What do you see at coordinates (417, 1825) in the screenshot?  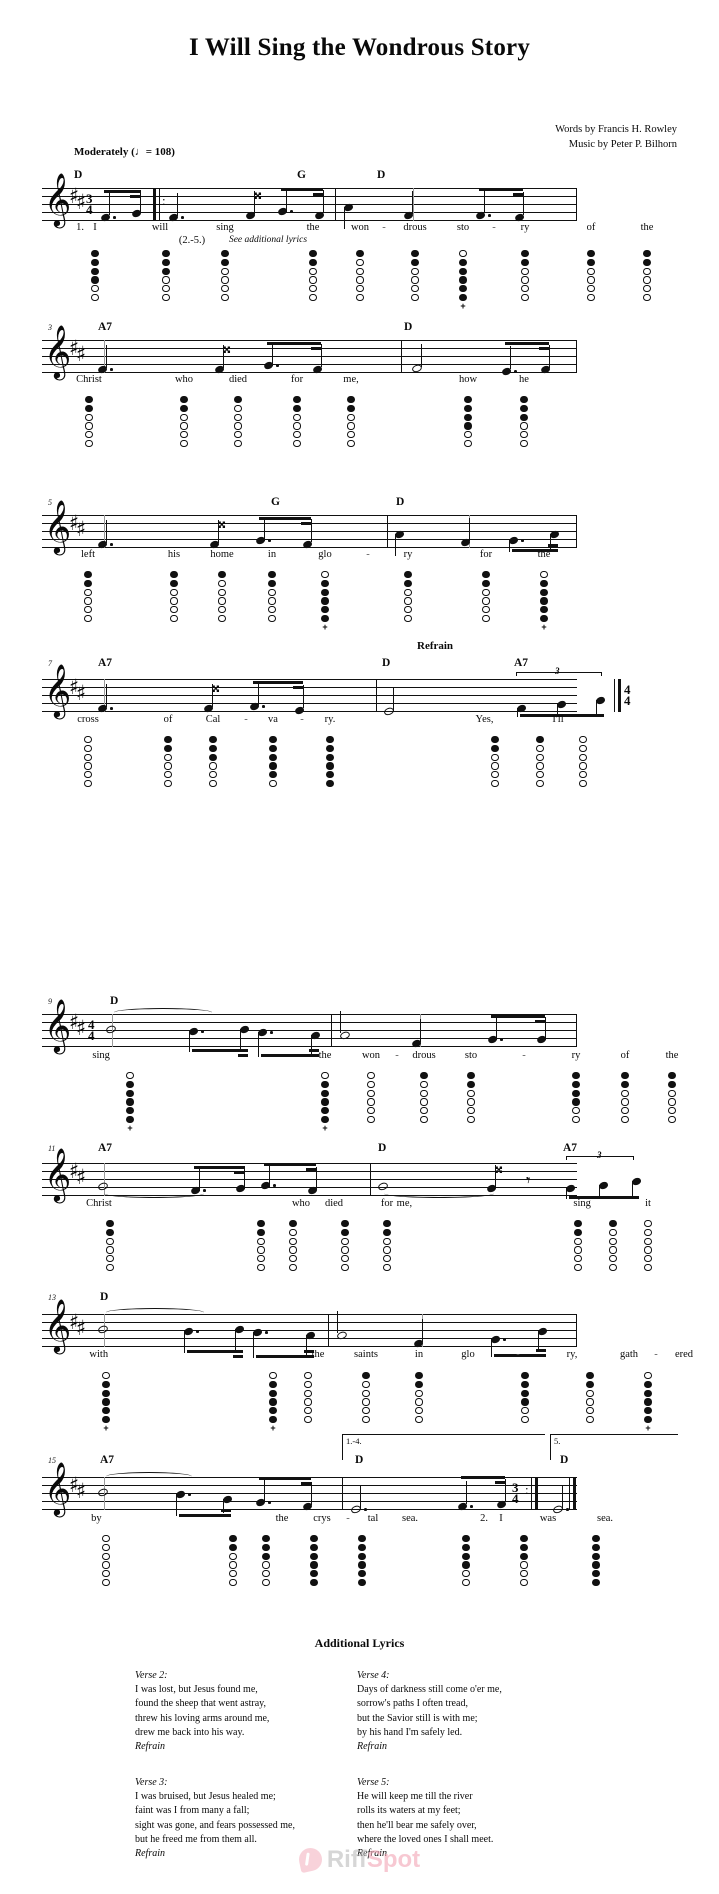 I see `verse-line: then he'll bear me safely over,` at bounding box center [417, 1825].